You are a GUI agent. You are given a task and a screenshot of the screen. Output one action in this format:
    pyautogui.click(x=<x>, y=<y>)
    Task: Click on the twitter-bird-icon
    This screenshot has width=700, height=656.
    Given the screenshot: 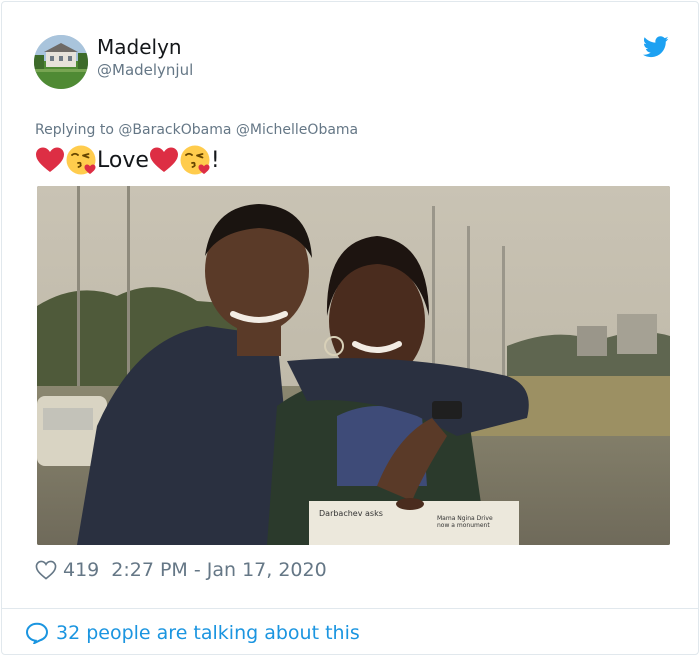 What is the action you would take?
    pyautogui.click(x=656, y=47)
    